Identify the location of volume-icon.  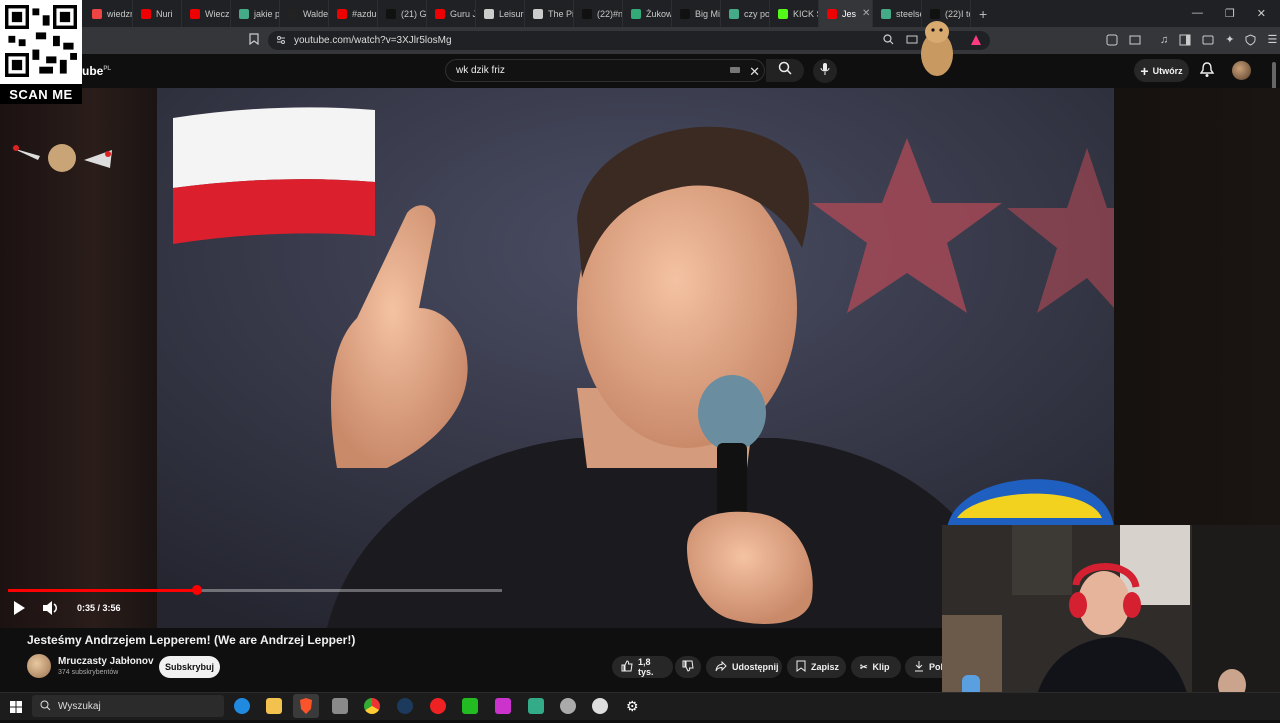
(51, 610).